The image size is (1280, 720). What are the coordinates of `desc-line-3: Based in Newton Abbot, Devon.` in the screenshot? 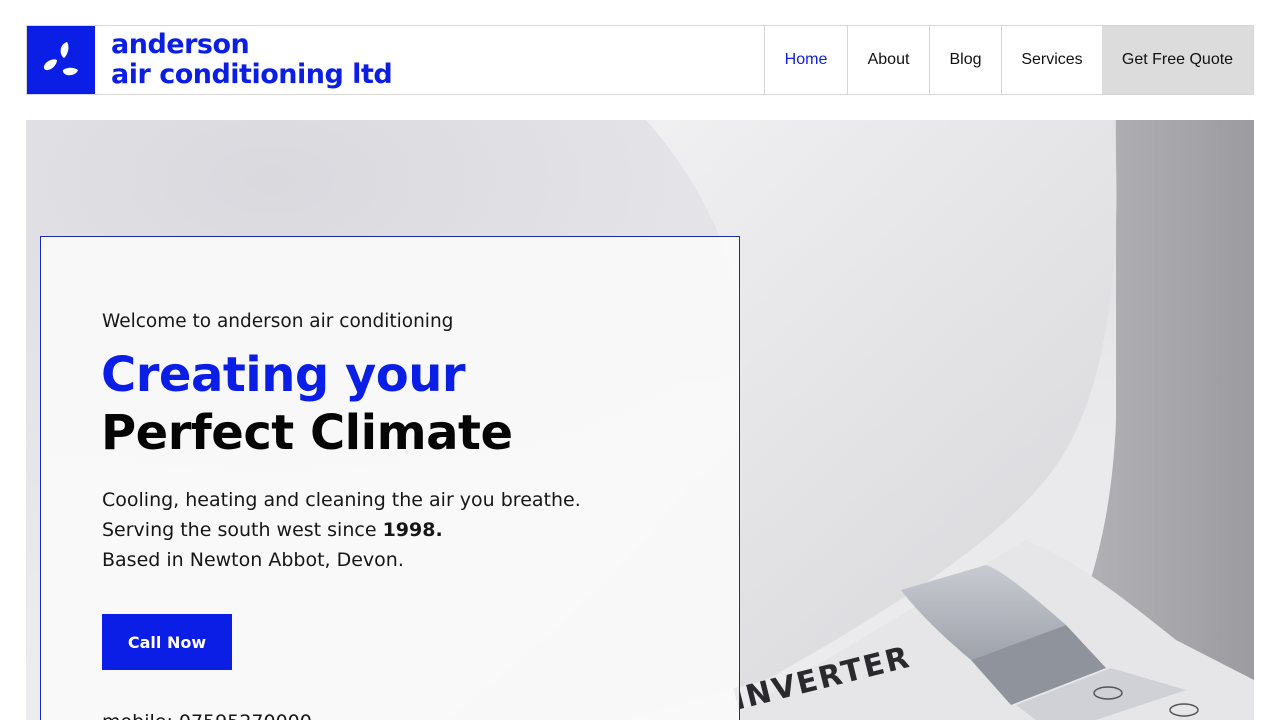 It's located at (253, 560).